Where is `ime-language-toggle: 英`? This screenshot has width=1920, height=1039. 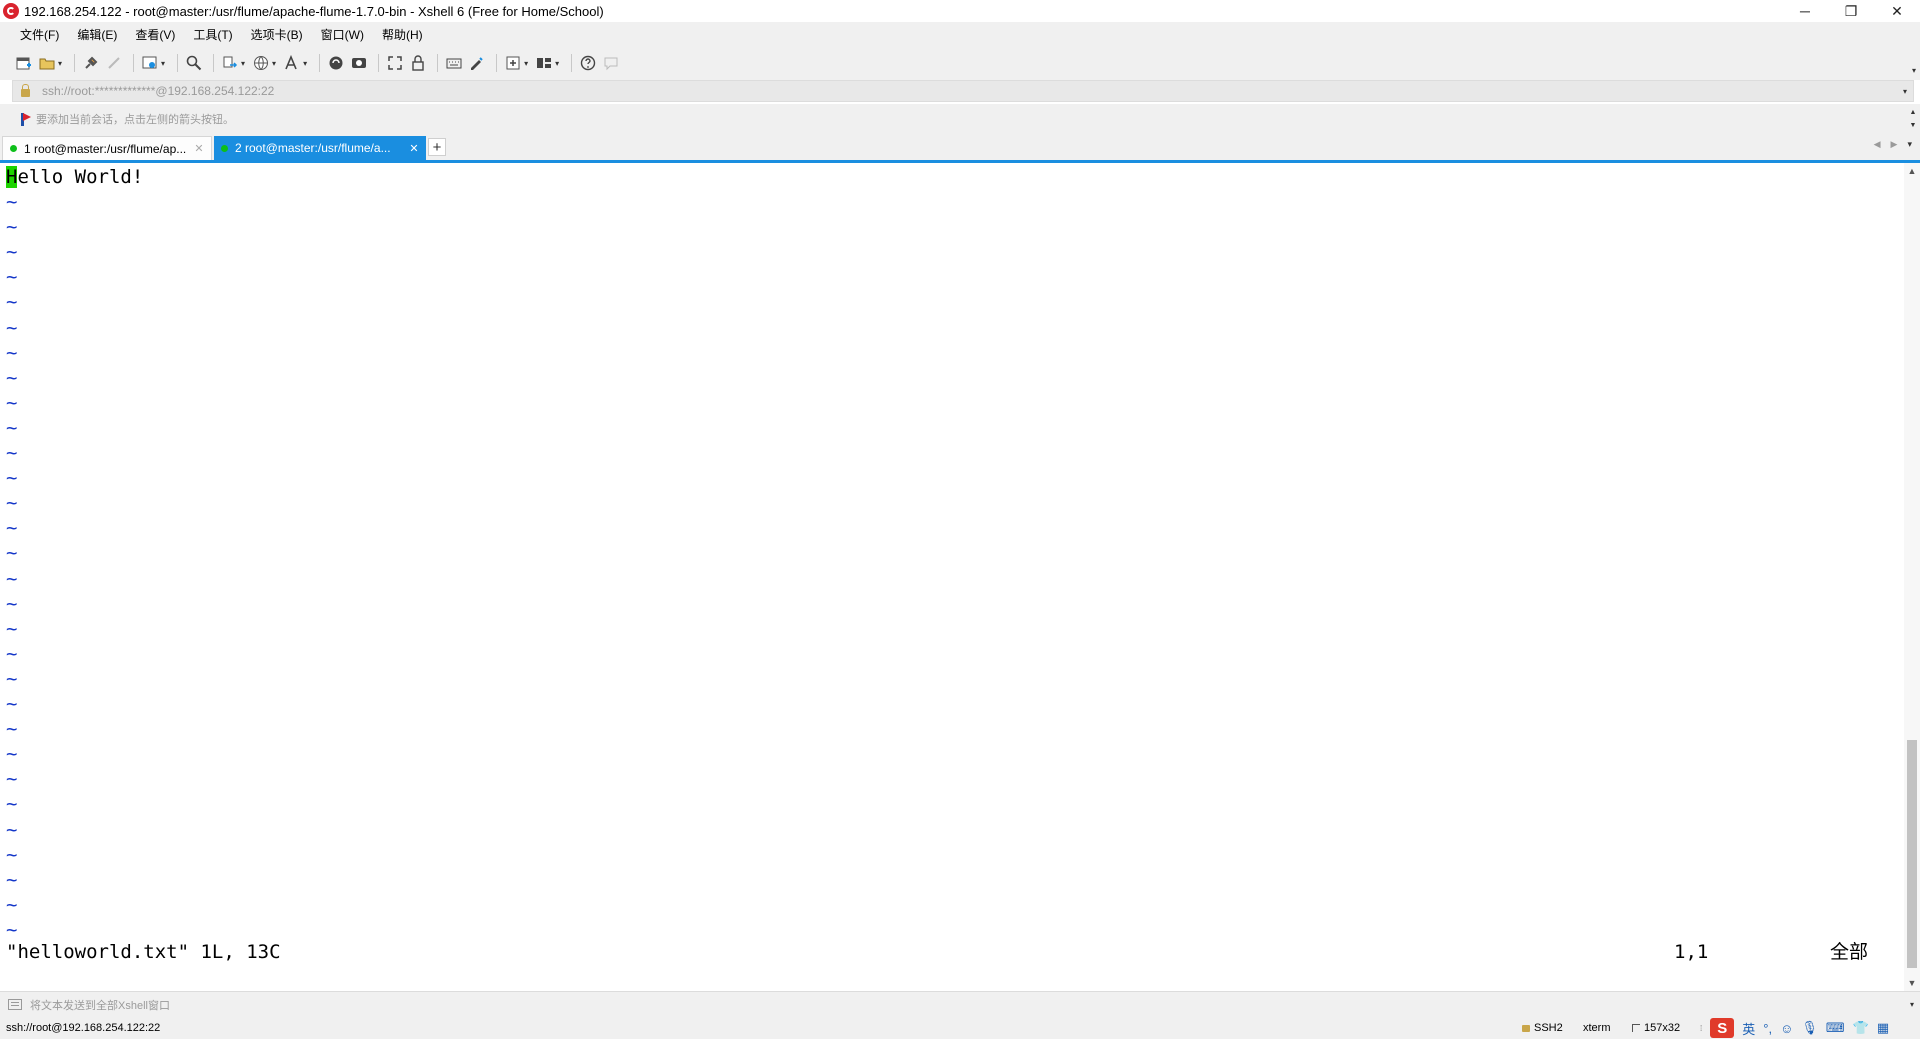
ime-language-toggle: 英 is located at coordinates (1748, 1028).